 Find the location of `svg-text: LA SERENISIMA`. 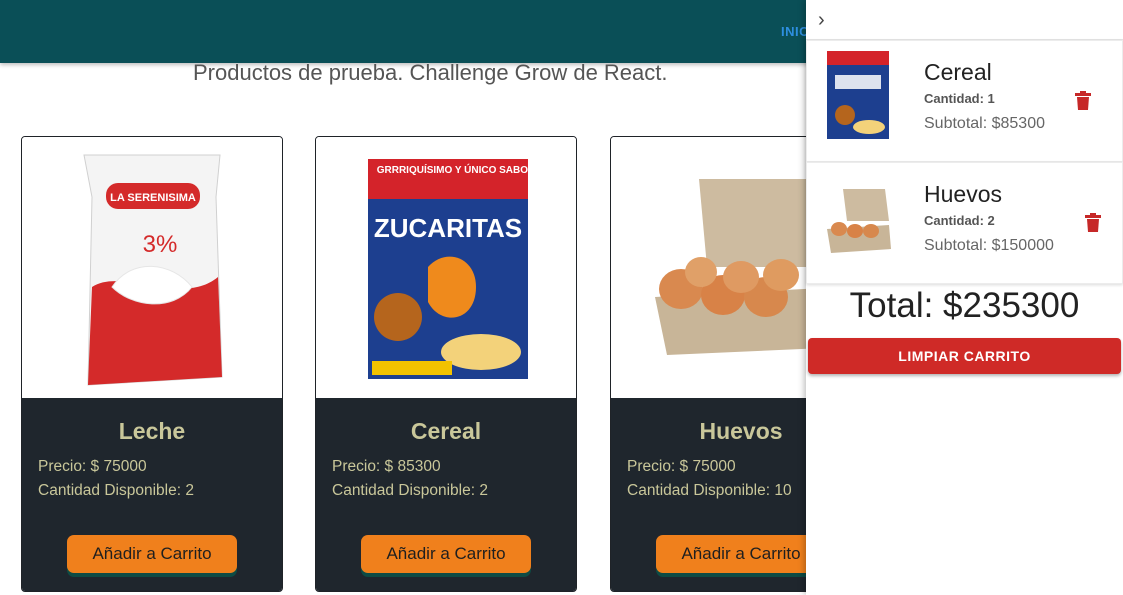

svg-text: LA SERENISIMA is located at coordinates (153, 198).